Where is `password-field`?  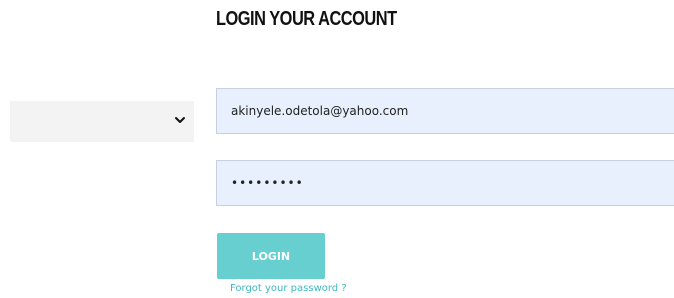 password-field is located at coordinates (445, 183).